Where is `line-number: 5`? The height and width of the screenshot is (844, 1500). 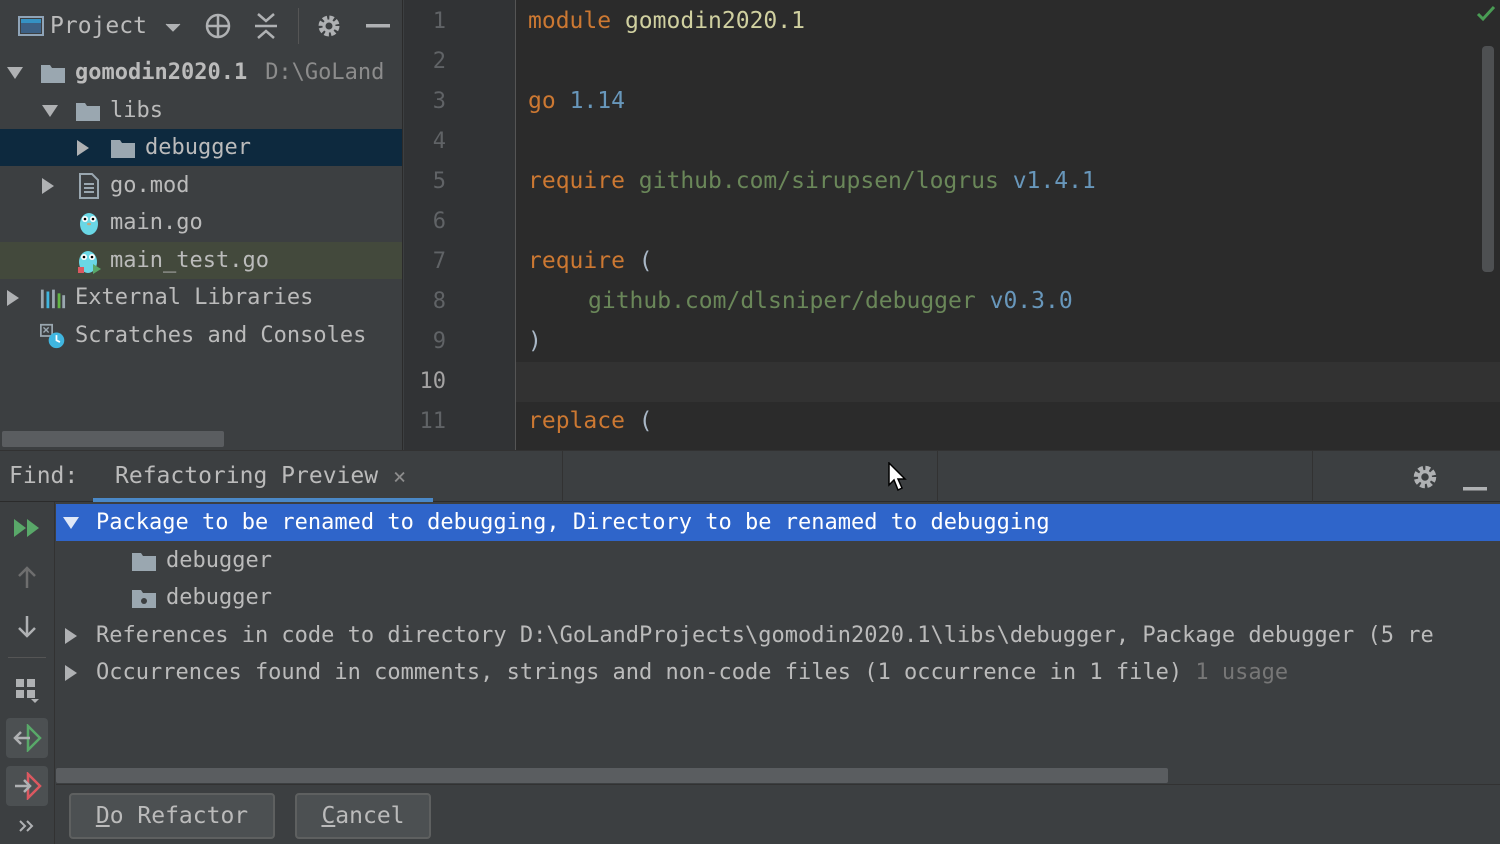 line-number: 5 is located at coordinates (439, 181).